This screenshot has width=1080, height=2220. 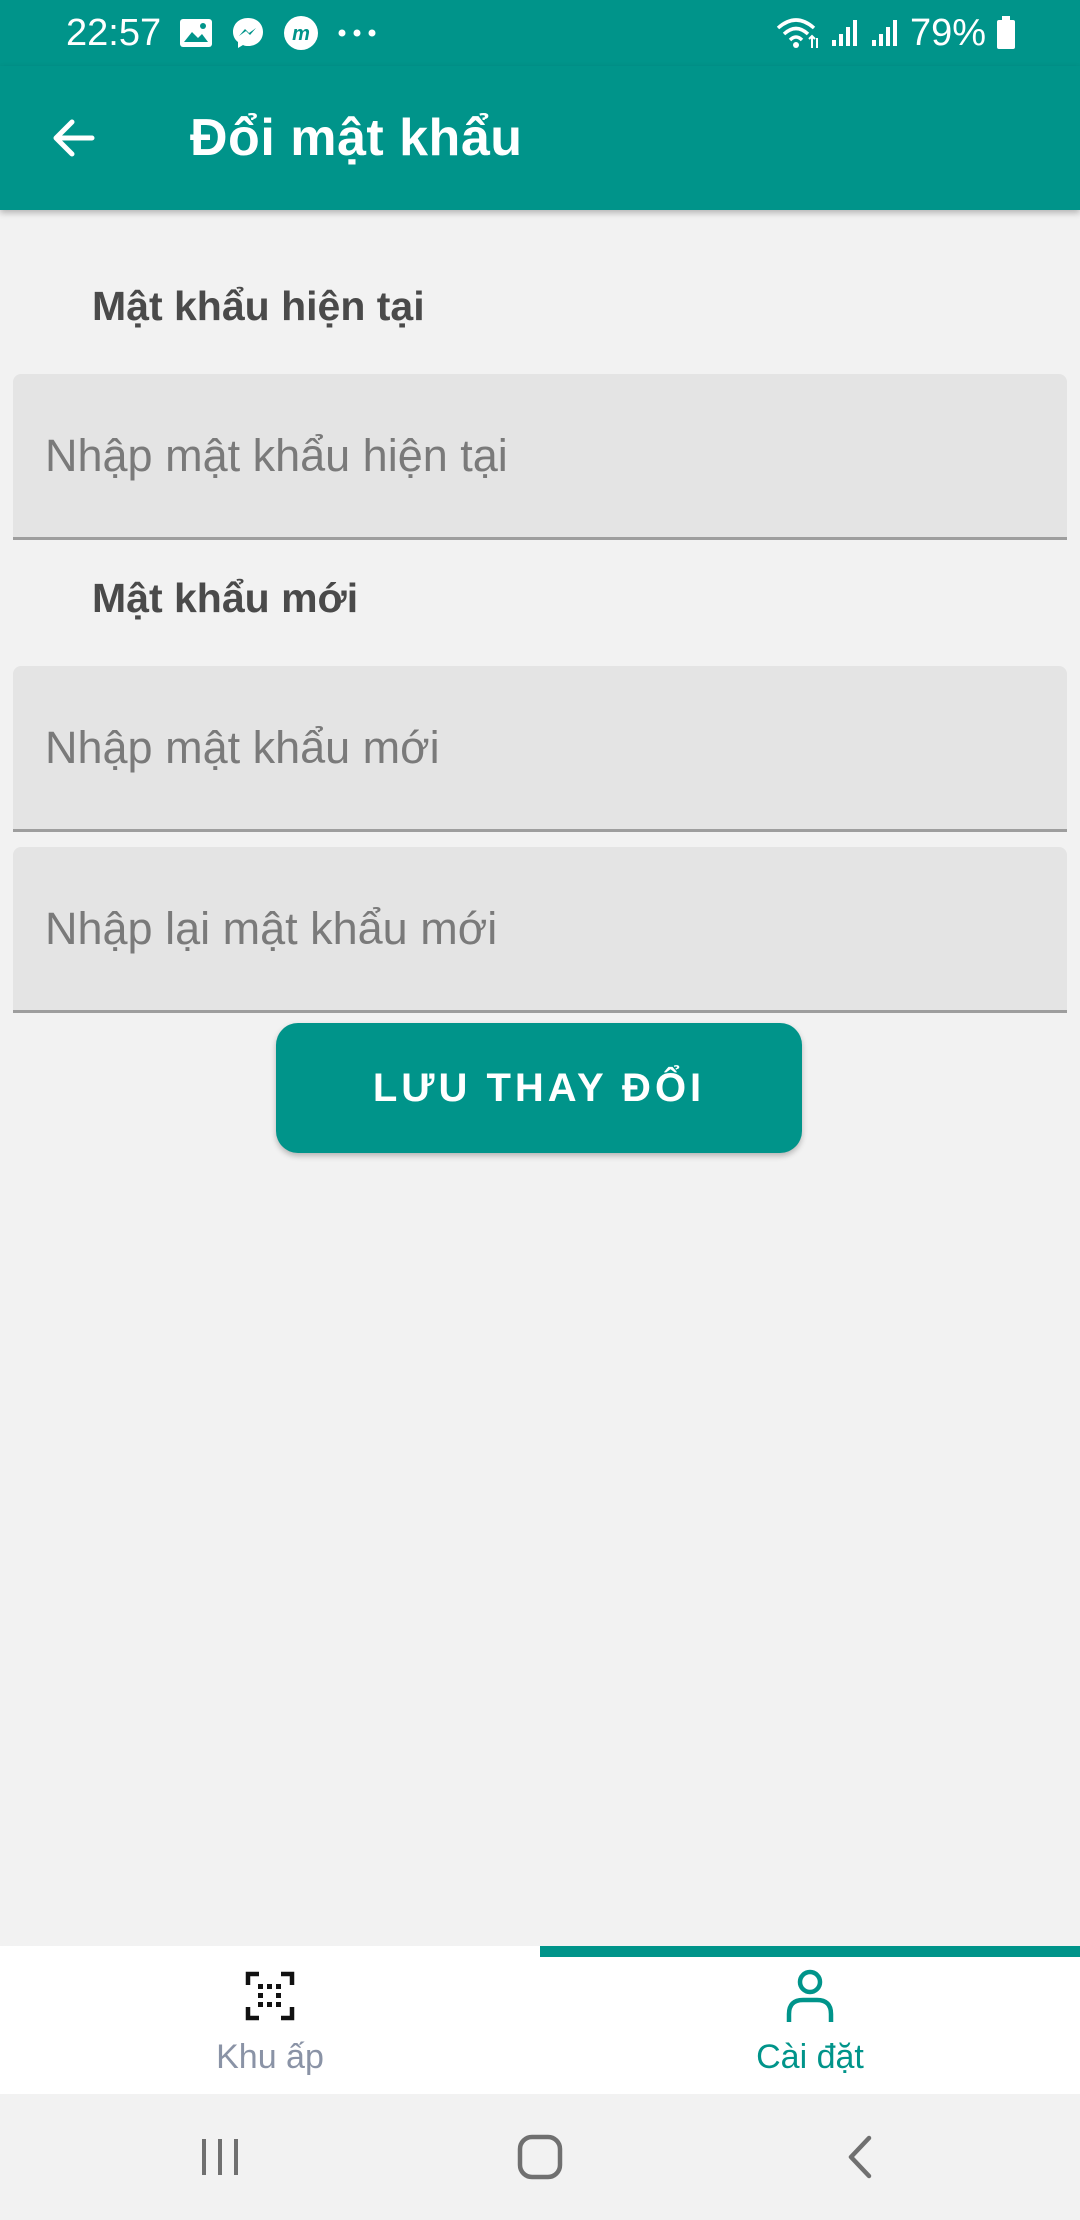 What do you see at coordinates (810, 1996) in the screenshot?
I see `person-icon` at bounding box center [810, 1996].